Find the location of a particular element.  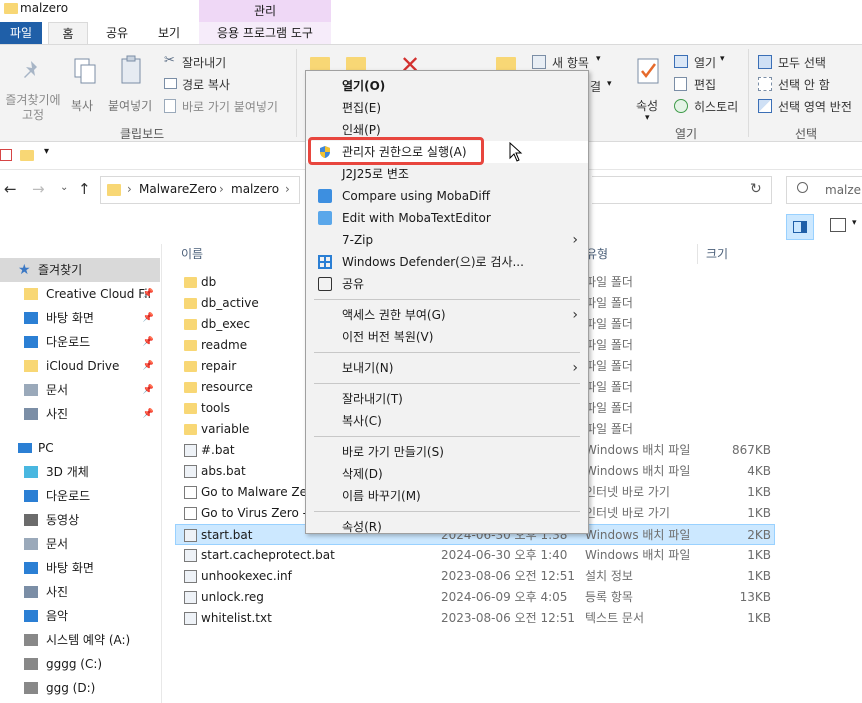

nav-pc-item: 음악 is located at coordinates (80, 616).